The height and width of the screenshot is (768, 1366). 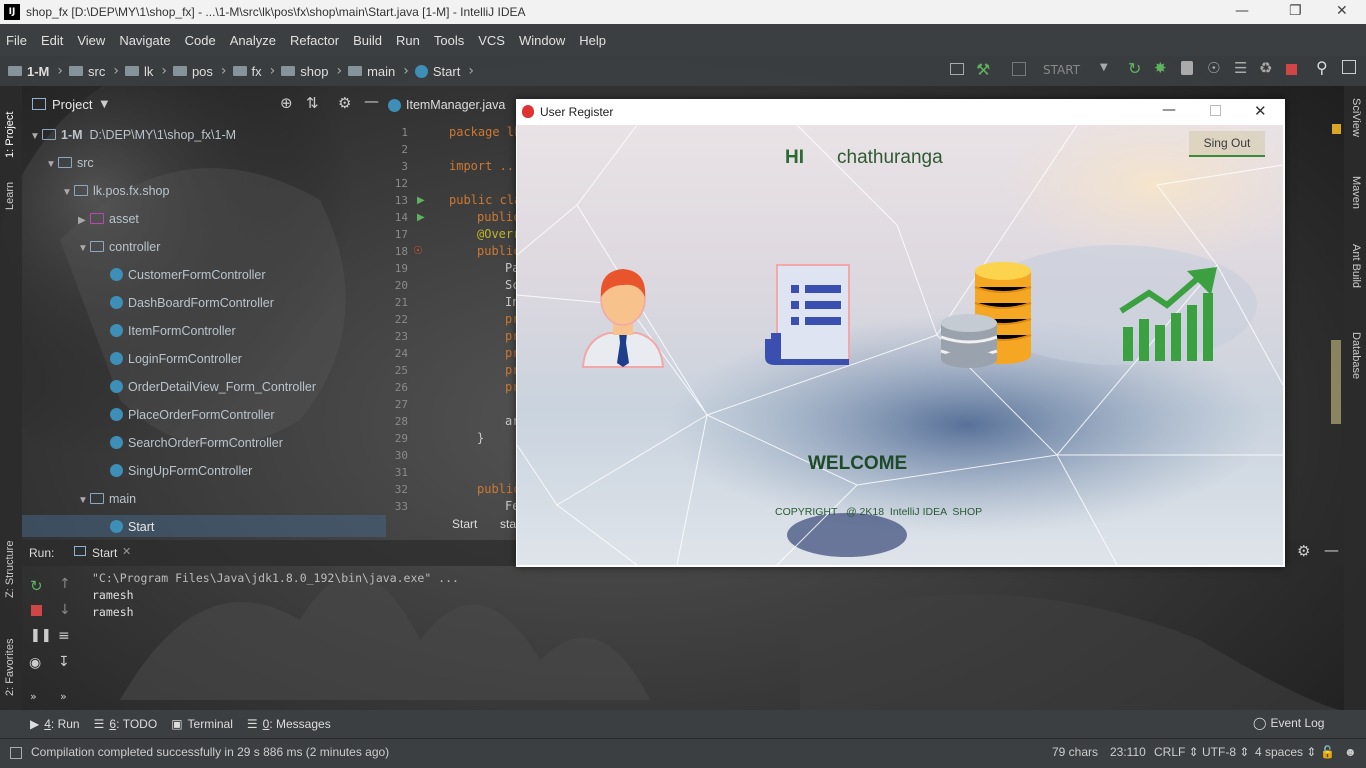 I want to click on editor-breadcrumb-method: sta, so click(x=508, y=524).